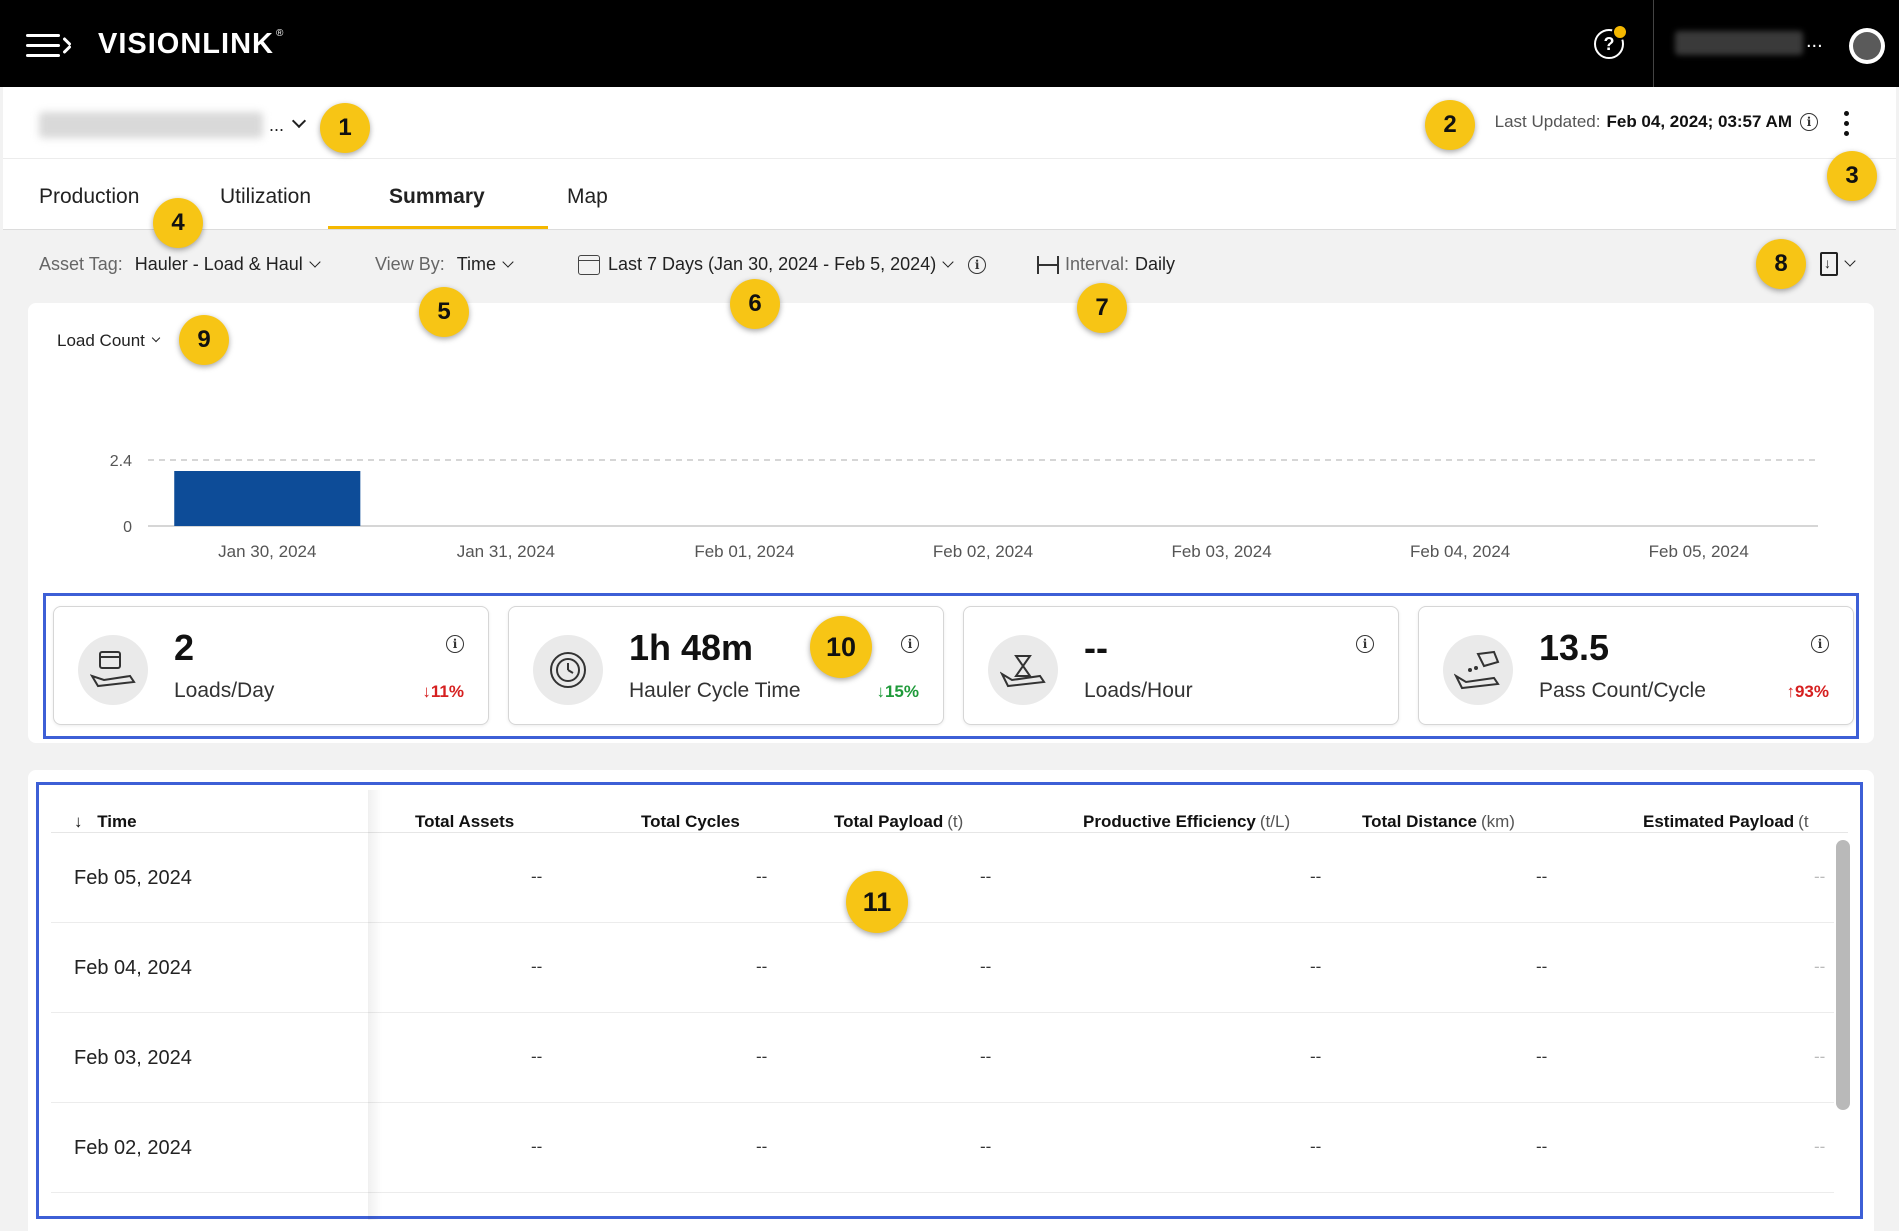  Describe the element at coordinates (744, 551) in the screenshot. I see `x-tick-label: Feb 01, 2024` at that location.